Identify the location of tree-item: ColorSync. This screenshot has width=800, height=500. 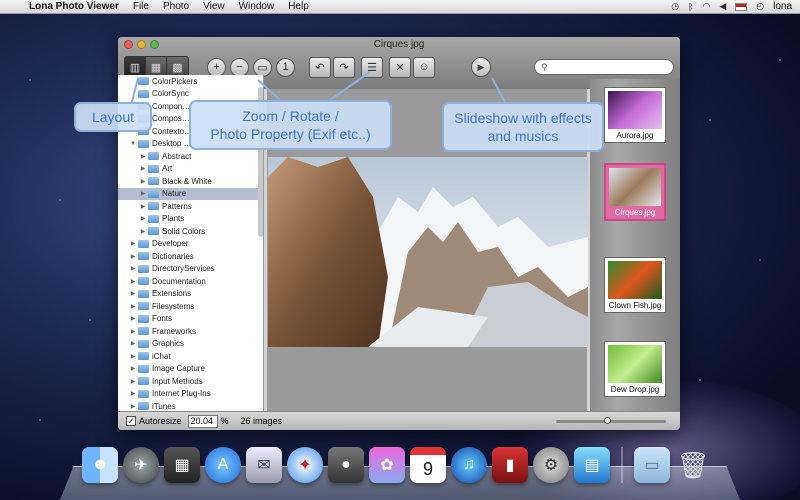
(190, 94).